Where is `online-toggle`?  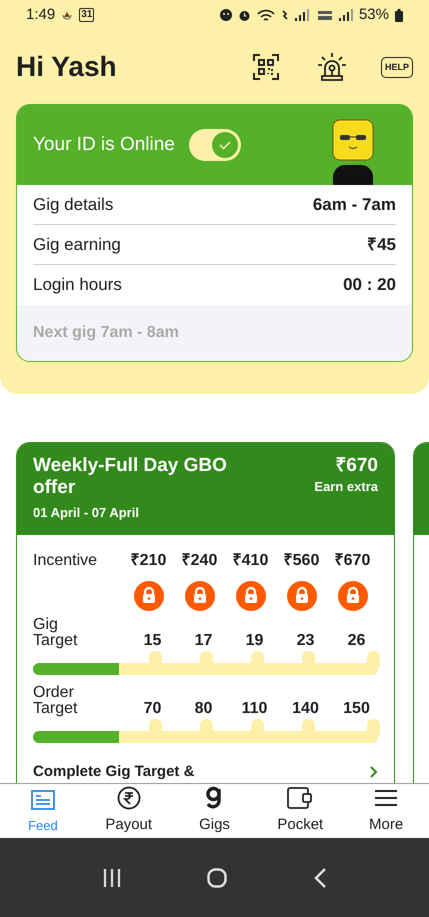 online-toggle is located at coordinates (214, 145).